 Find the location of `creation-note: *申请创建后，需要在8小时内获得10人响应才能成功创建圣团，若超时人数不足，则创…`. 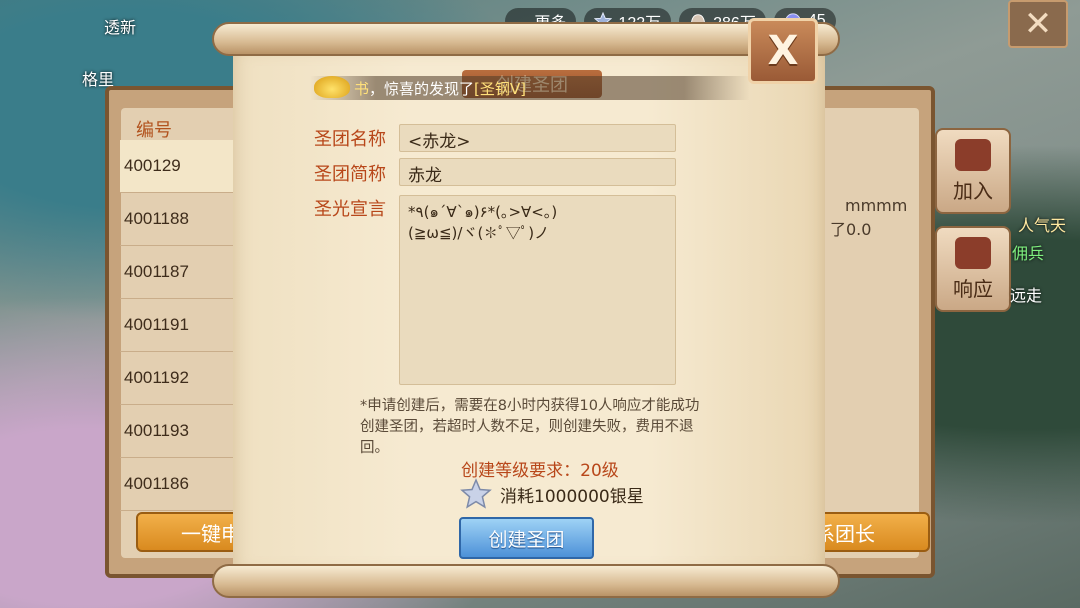

creation-note: *申请创建后，需要在8小时内获得10人响应才能成功创建圣团，若超时人数不足，则创… is located at coordinates (530, 427).